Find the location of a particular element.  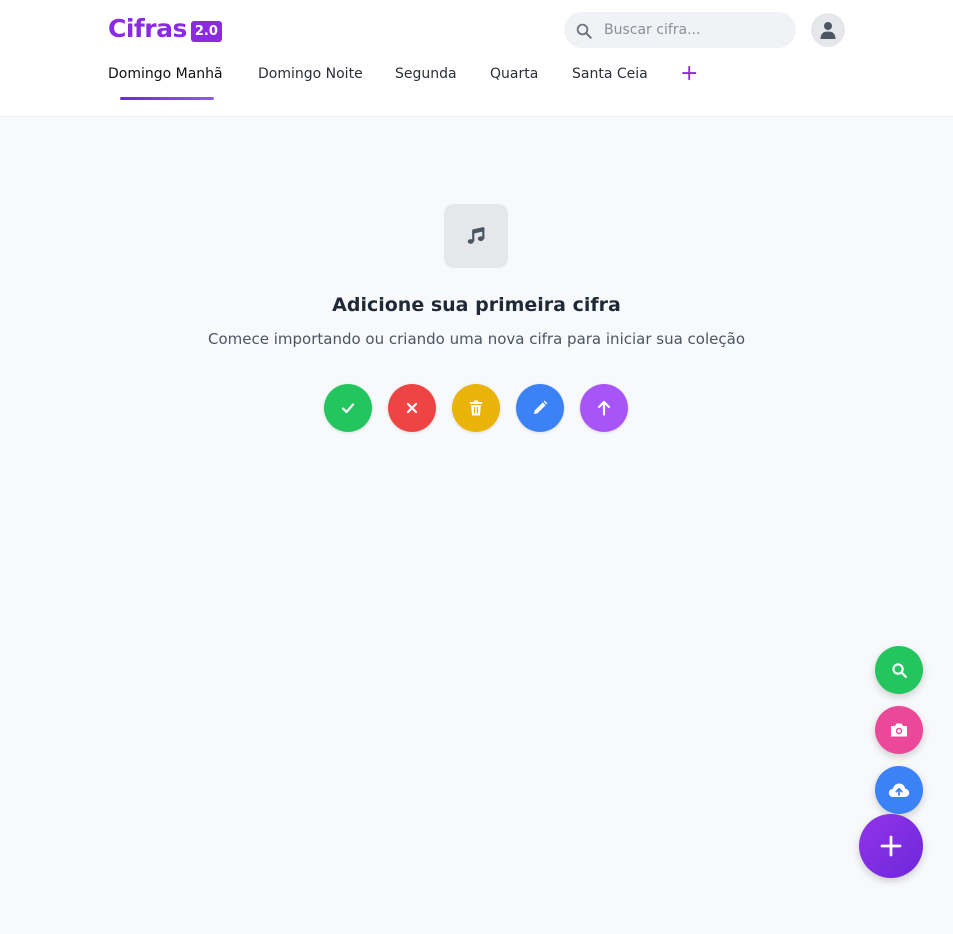

music-note-icon is located at coordinates (476, 236).